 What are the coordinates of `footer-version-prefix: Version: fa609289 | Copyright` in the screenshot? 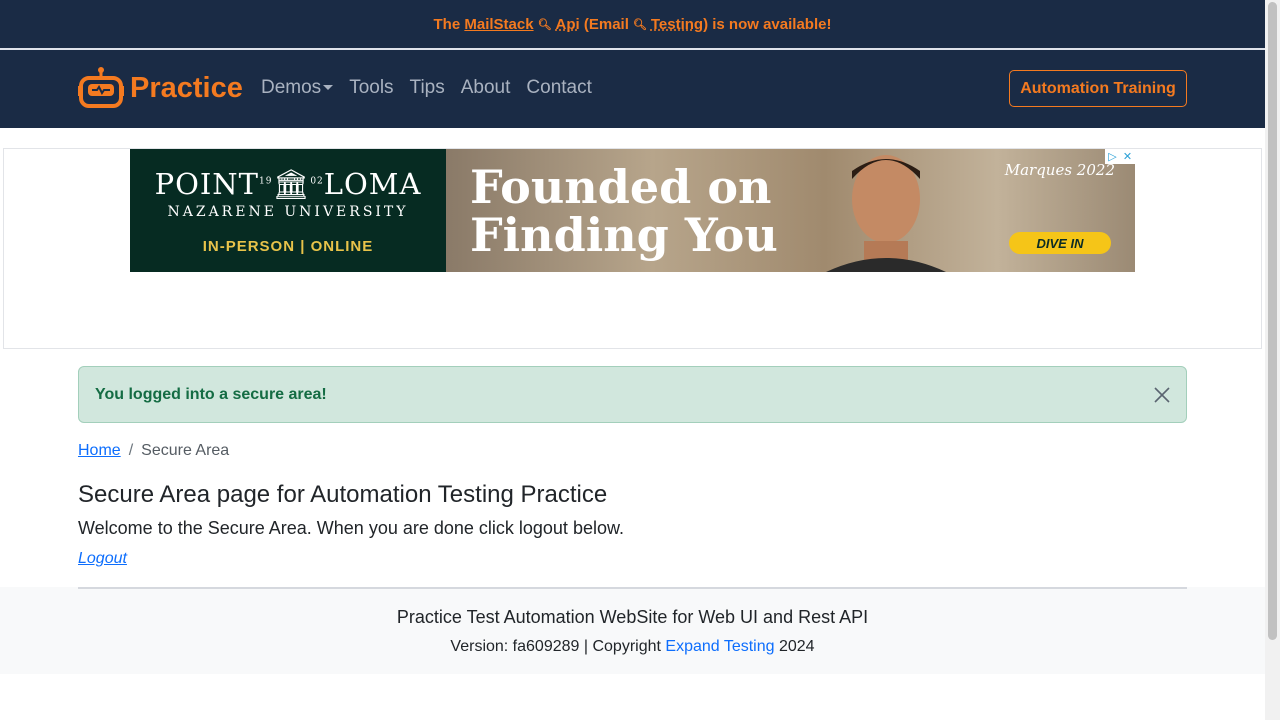 It's located at (555, 646).